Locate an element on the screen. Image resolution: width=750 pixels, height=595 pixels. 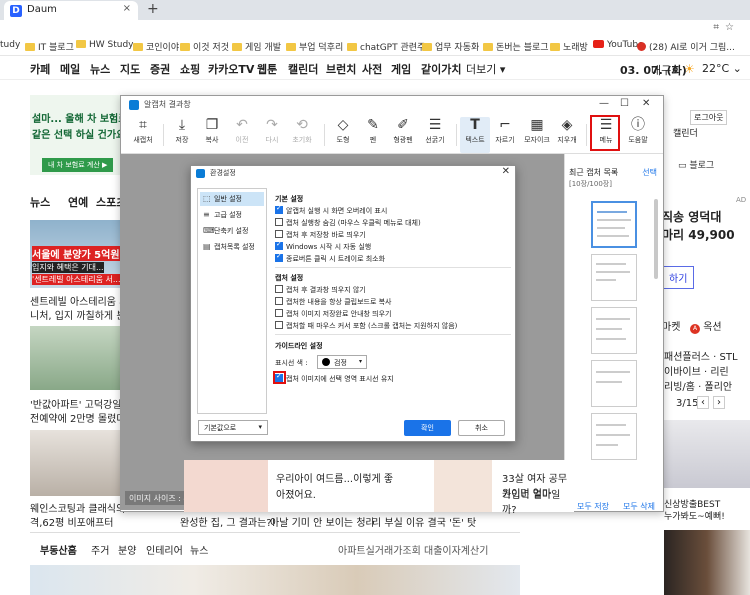
news-tab: 뉴스 is located at coordinates (40, 202).